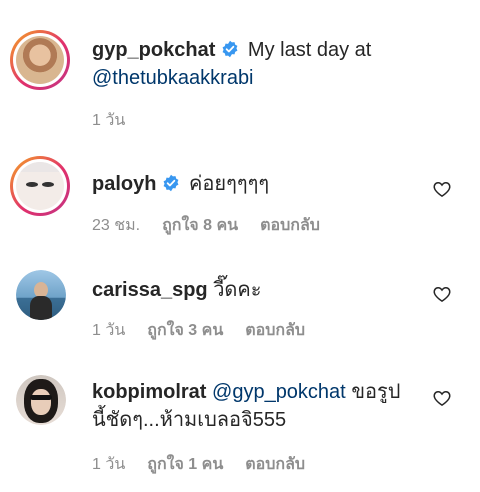 This screenshot has width=480, height=492. Describe the element at coordinates (150, 290) in the screenshot. I see `comment-2-username: carissa_spg` at that location.